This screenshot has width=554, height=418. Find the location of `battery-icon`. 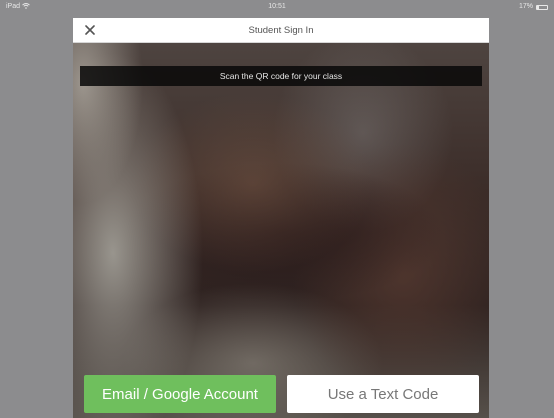

battery-icon is located at coordinates (542, 7).